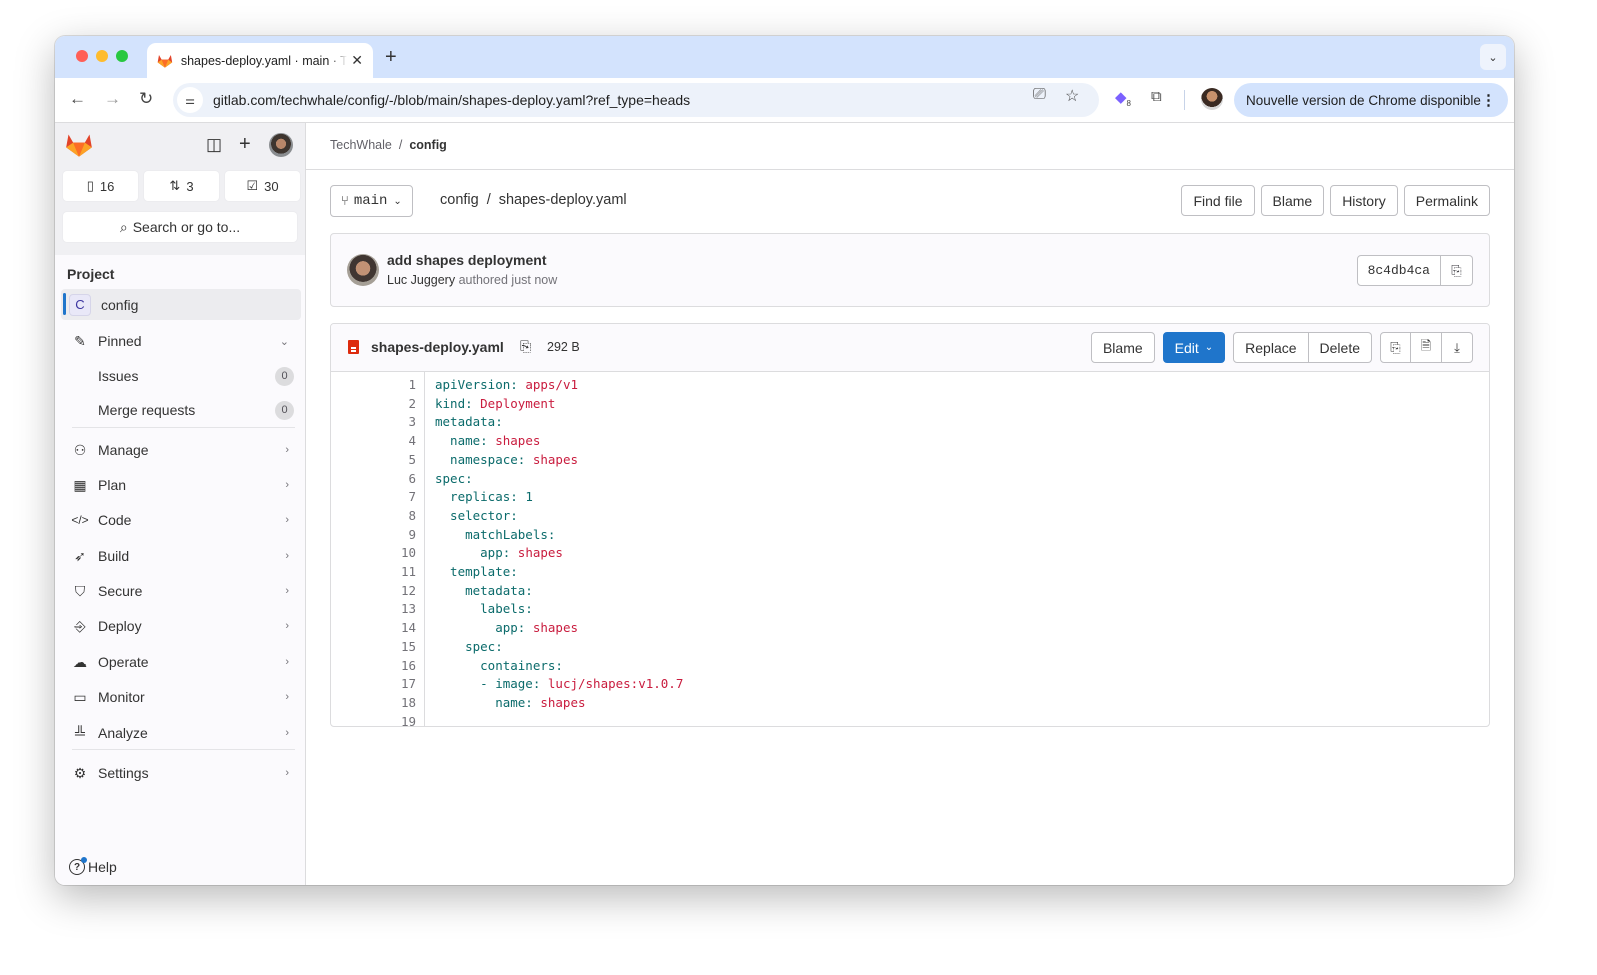 The width and height of the screenshot is (1597, 975). What do you see at coordinates (181, 733) in the screenshot?
I see `sidebar-item-analyze: ╩ Analyze ›` at bounding box center [181, 733].